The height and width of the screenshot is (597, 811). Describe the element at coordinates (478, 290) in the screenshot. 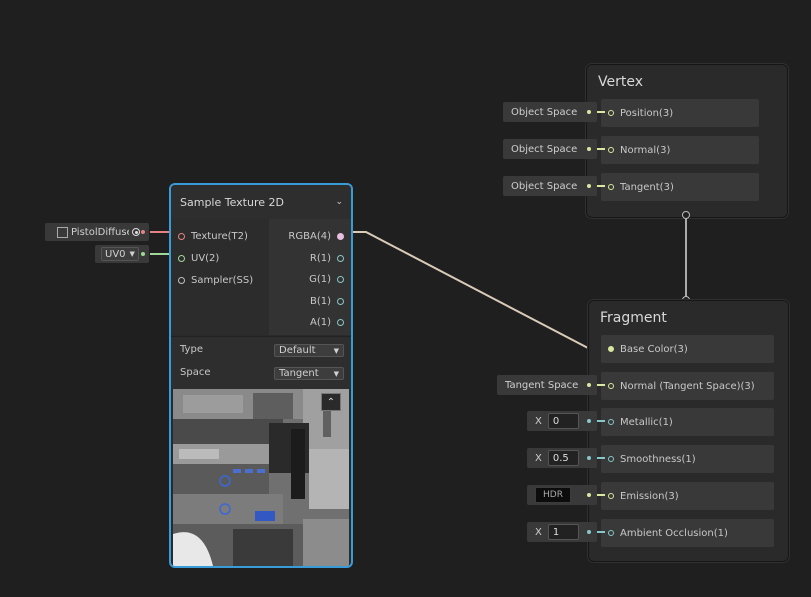

I see `wire-rgba-to-basecolor` at that location.